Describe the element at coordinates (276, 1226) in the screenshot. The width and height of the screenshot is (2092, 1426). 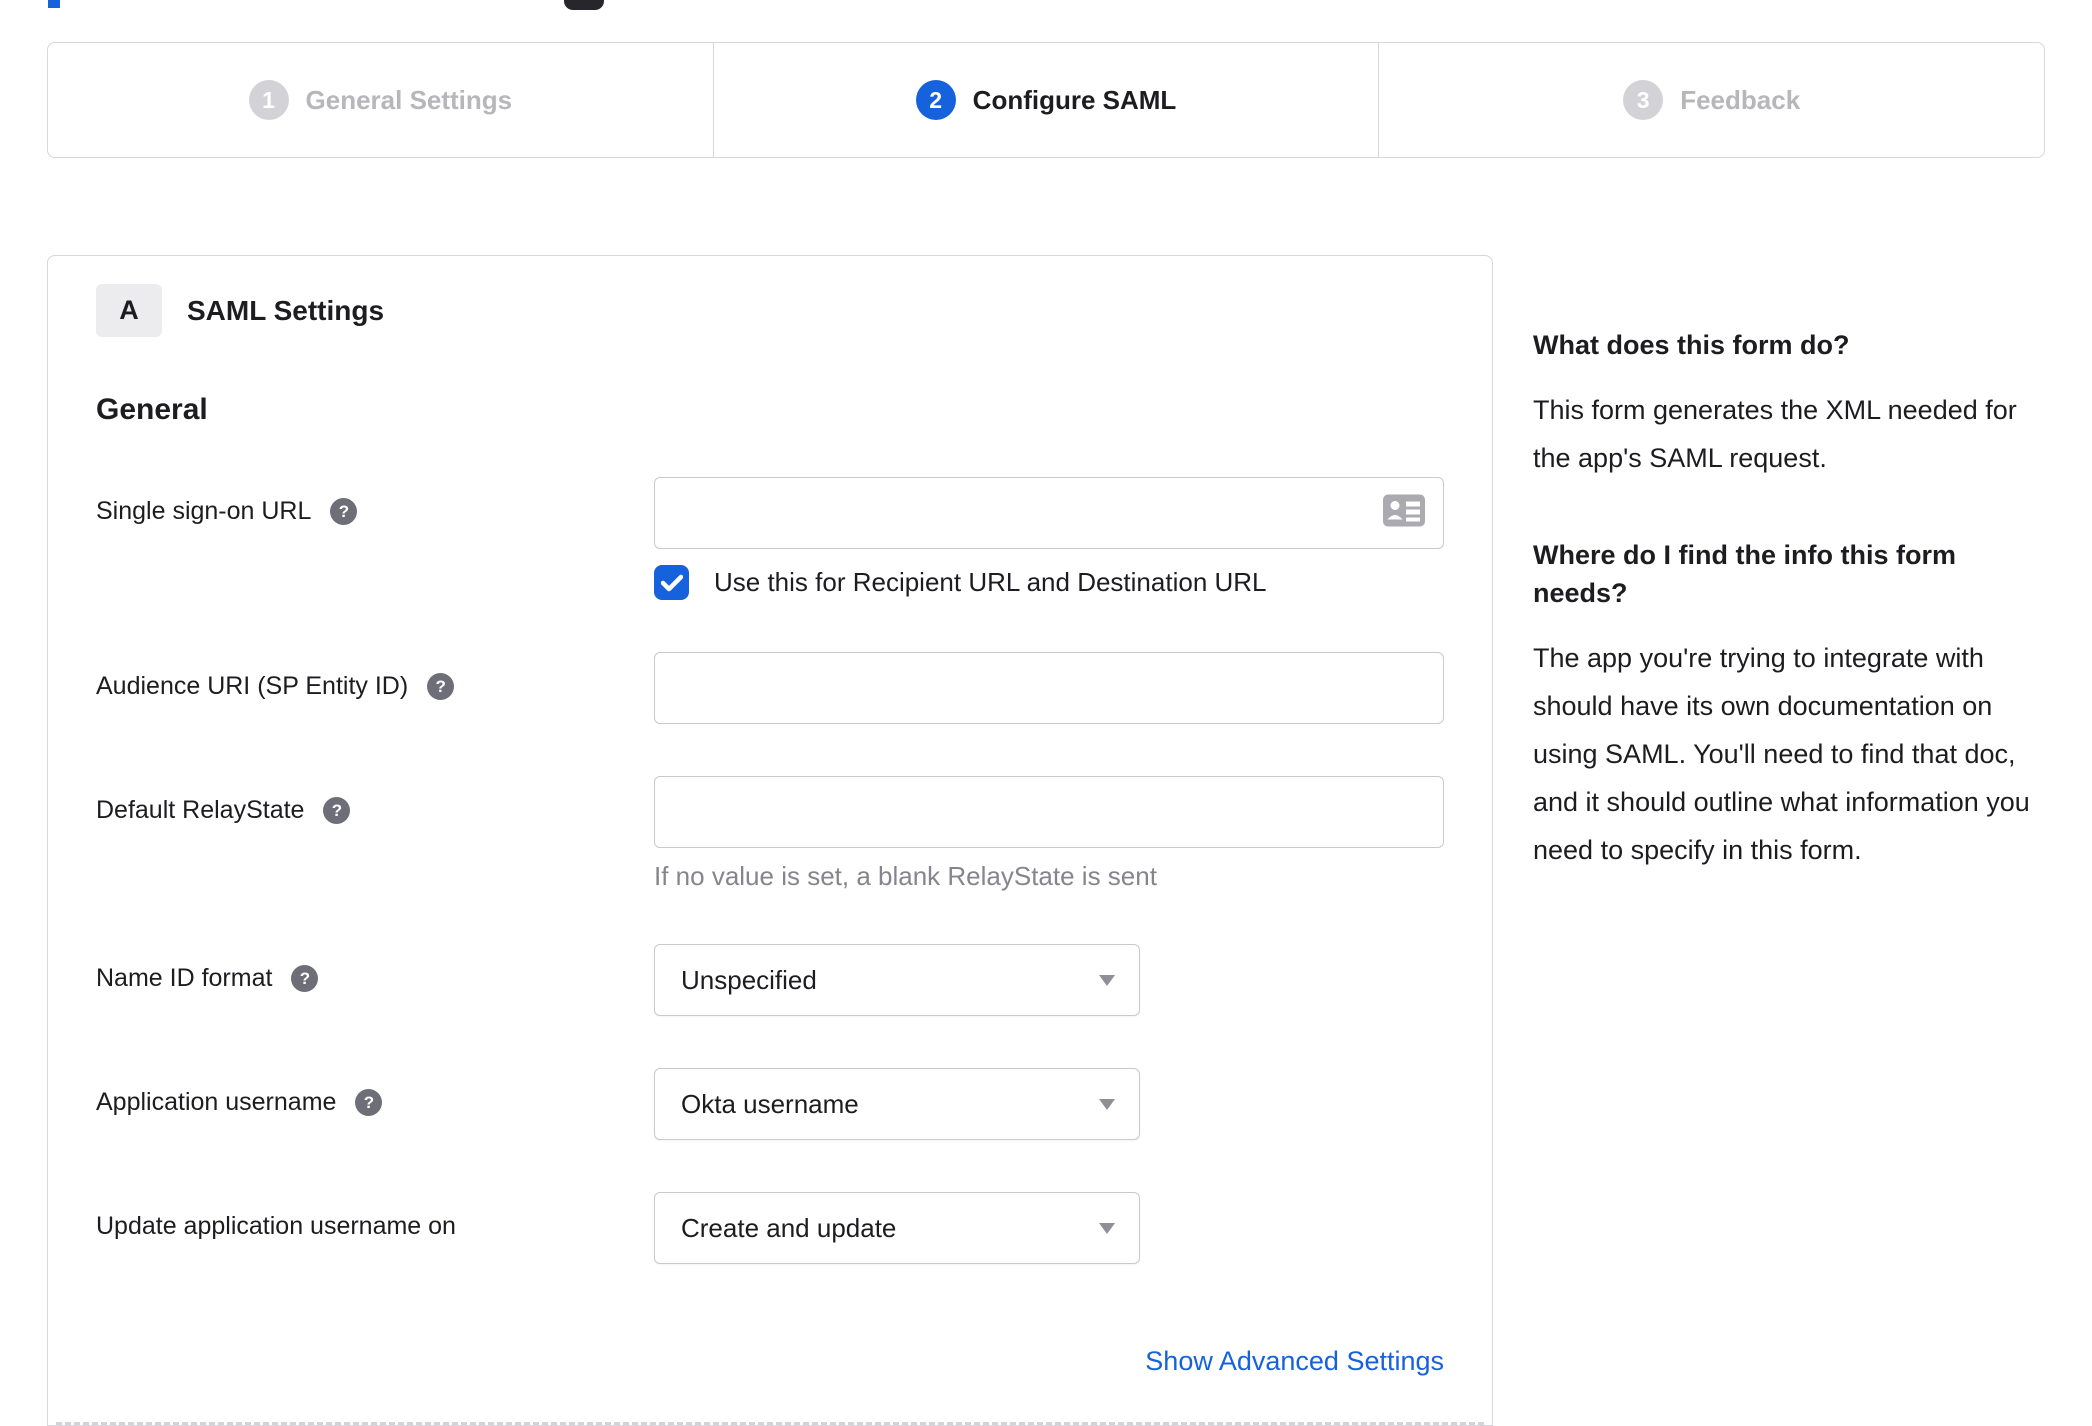
I see `update-application-username-label: Update application username on` at that location.